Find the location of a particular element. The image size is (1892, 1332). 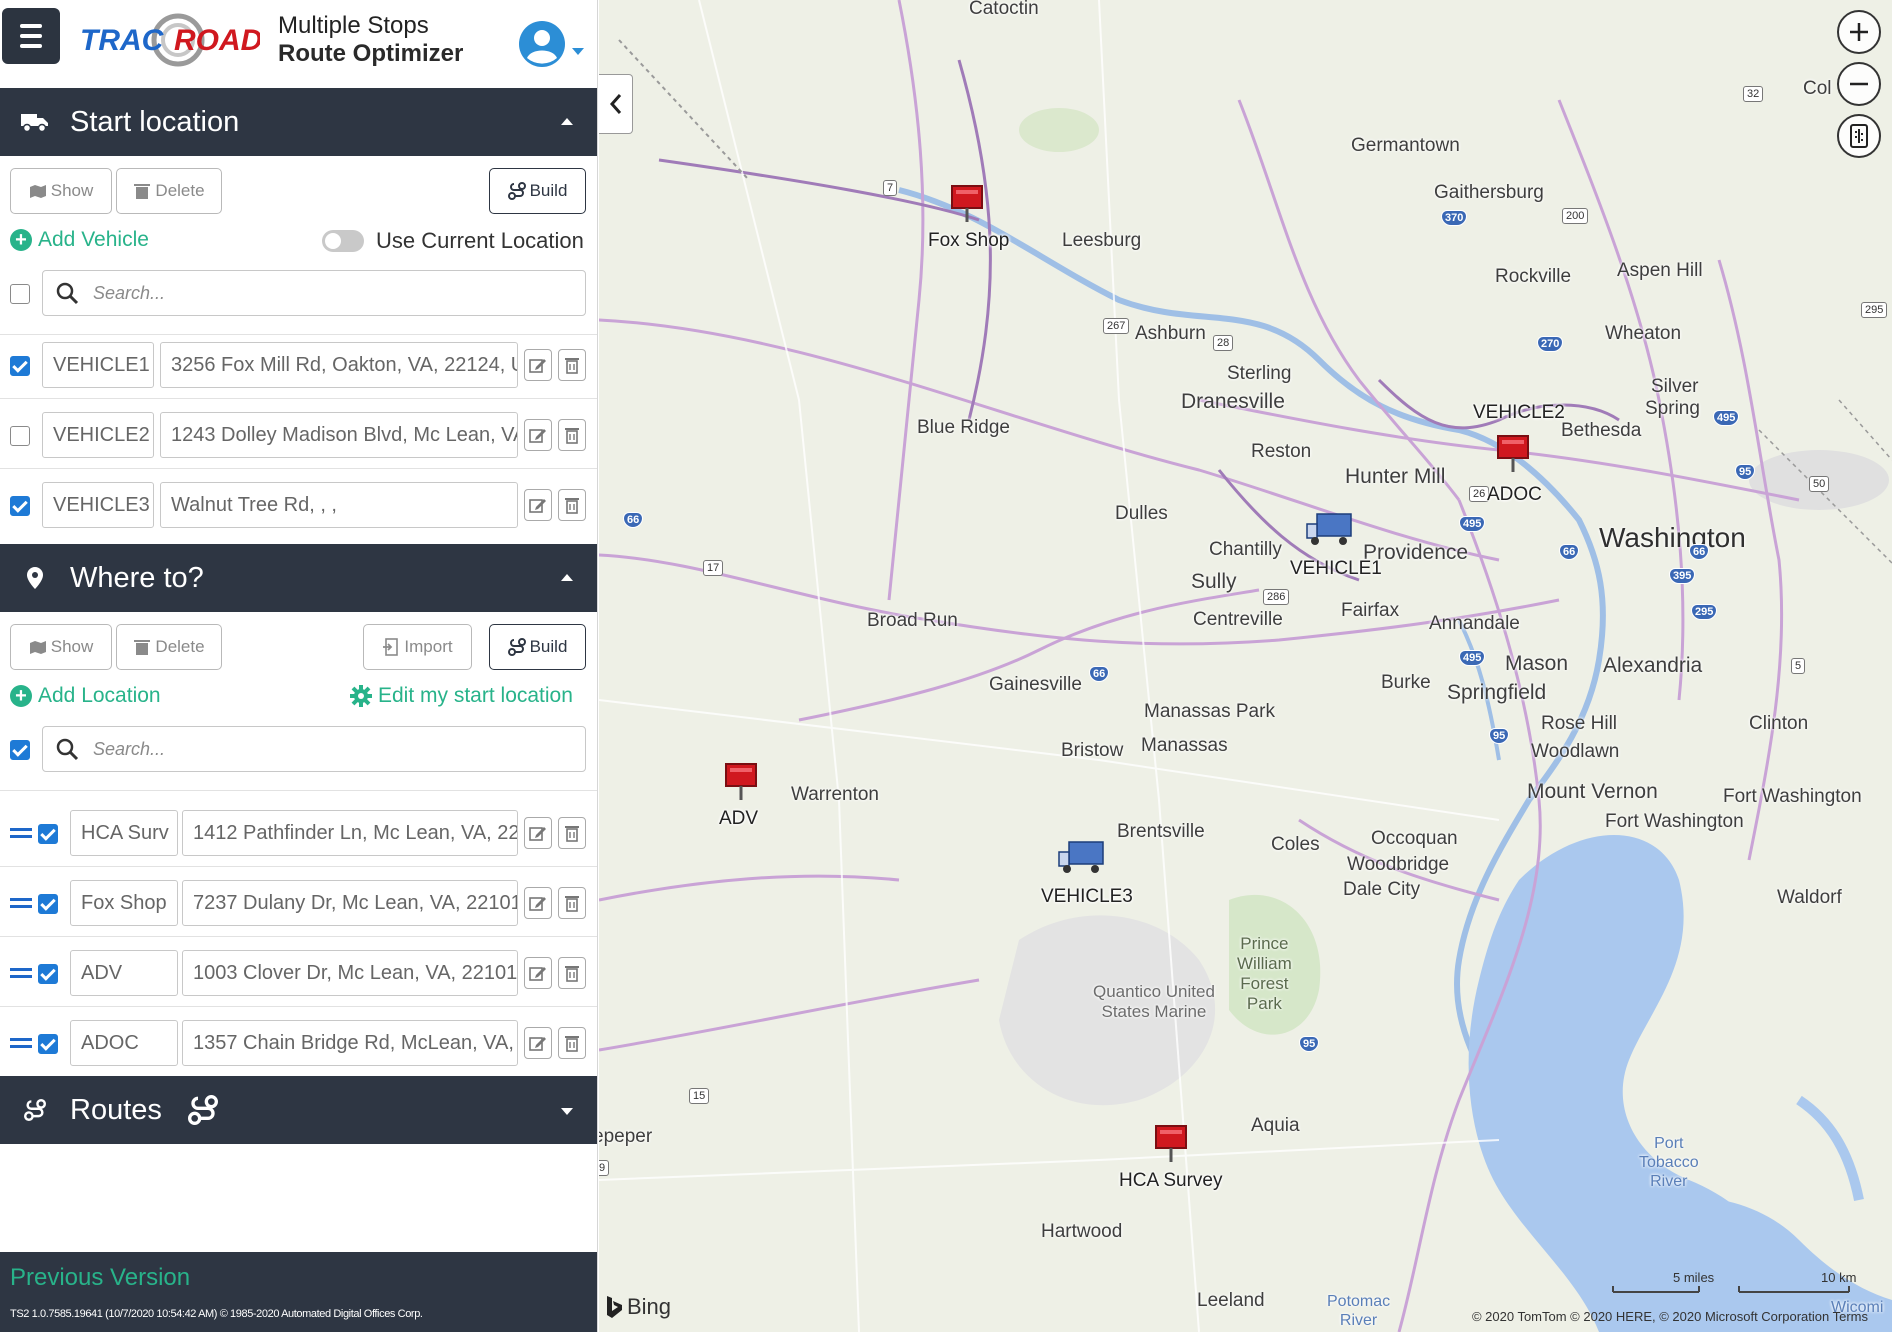

fox-shop-marker-label: Fox Shop is located at coordinates (968, 241).